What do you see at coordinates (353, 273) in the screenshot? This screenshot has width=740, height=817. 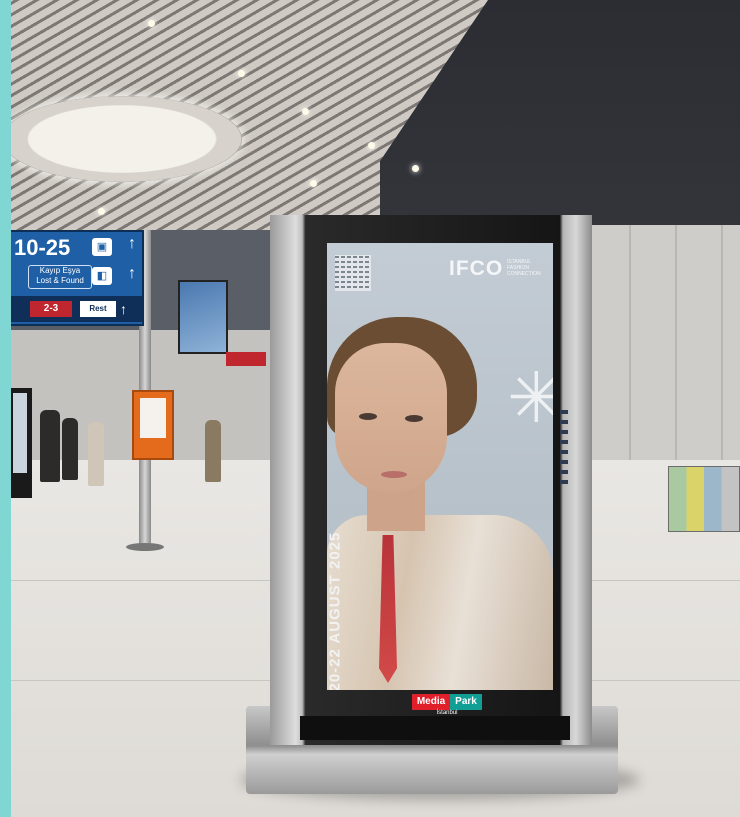 I see `qr-code-icon` at bounding box center [353, 273].